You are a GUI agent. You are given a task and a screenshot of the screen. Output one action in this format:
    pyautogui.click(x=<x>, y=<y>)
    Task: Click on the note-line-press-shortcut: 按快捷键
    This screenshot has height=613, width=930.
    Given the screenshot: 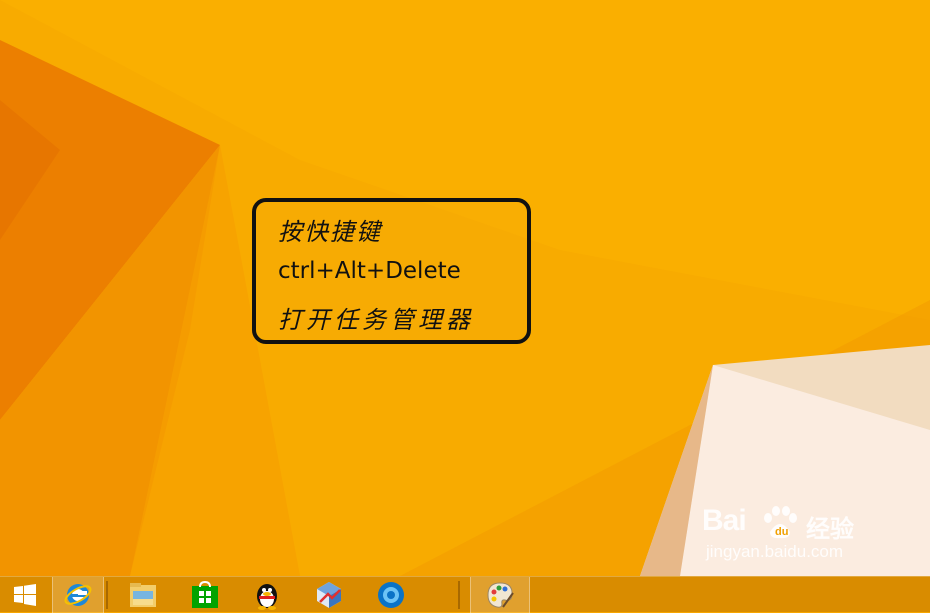 What is the action you would take?
    pyautogui.click(x=330, y=232)
    